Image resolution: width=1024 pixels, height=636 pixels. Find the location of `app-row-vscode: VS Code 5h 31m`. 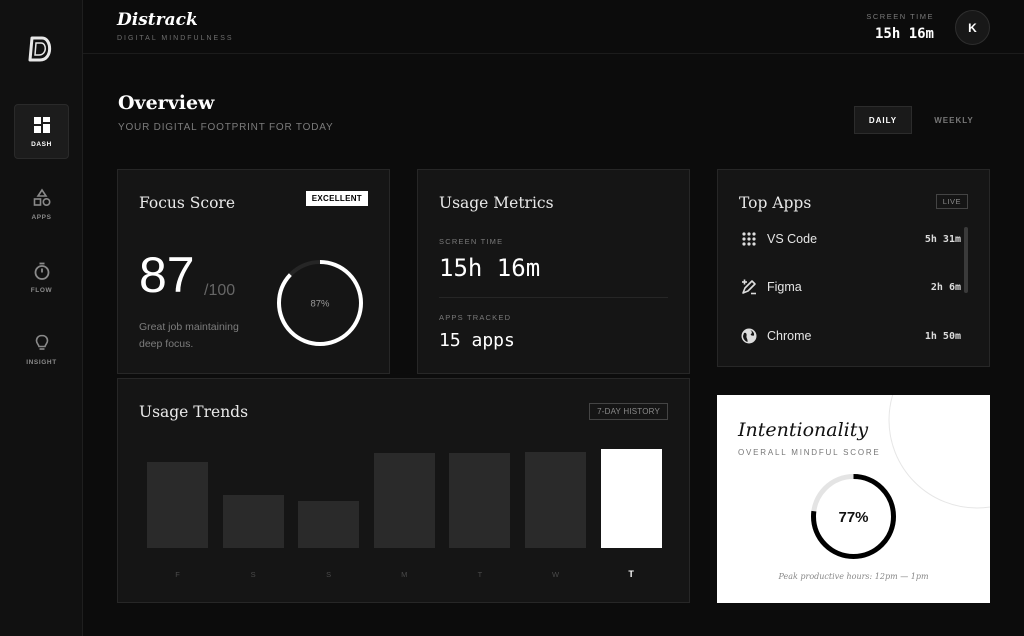

app-row-vscode: VS Code 5h 31m is located at coordinates (850, 239).